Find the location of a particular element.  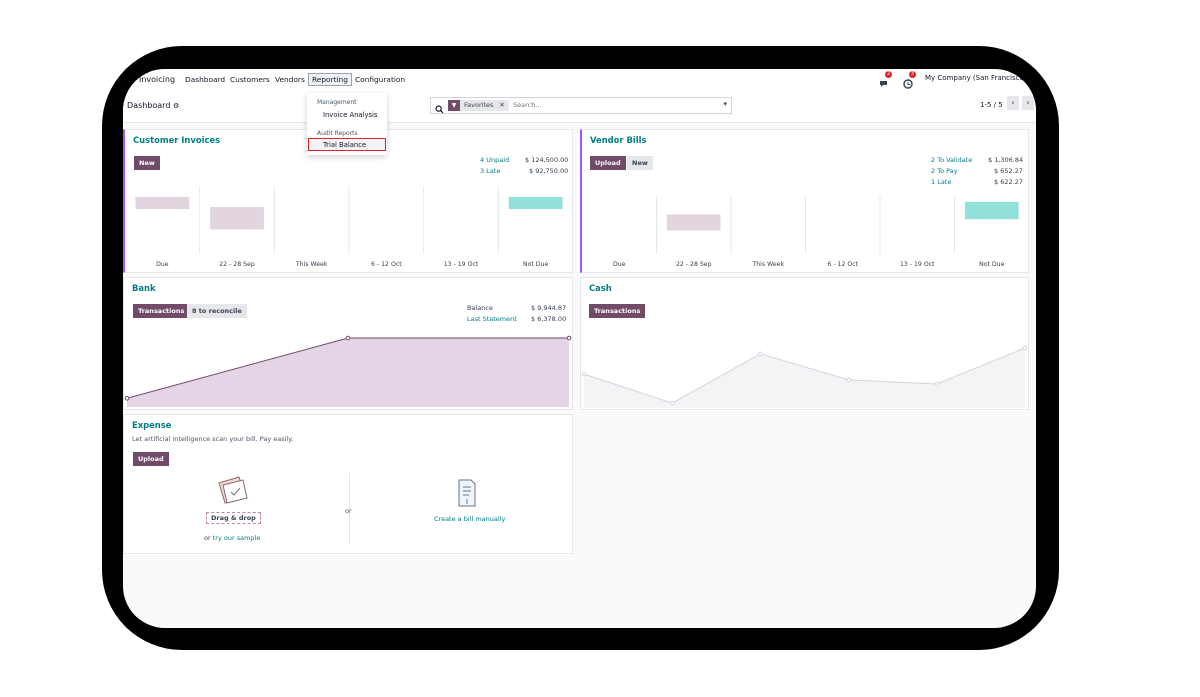

create-bill-manually-link: Create a bill manually is located at coordinates (469, 519).